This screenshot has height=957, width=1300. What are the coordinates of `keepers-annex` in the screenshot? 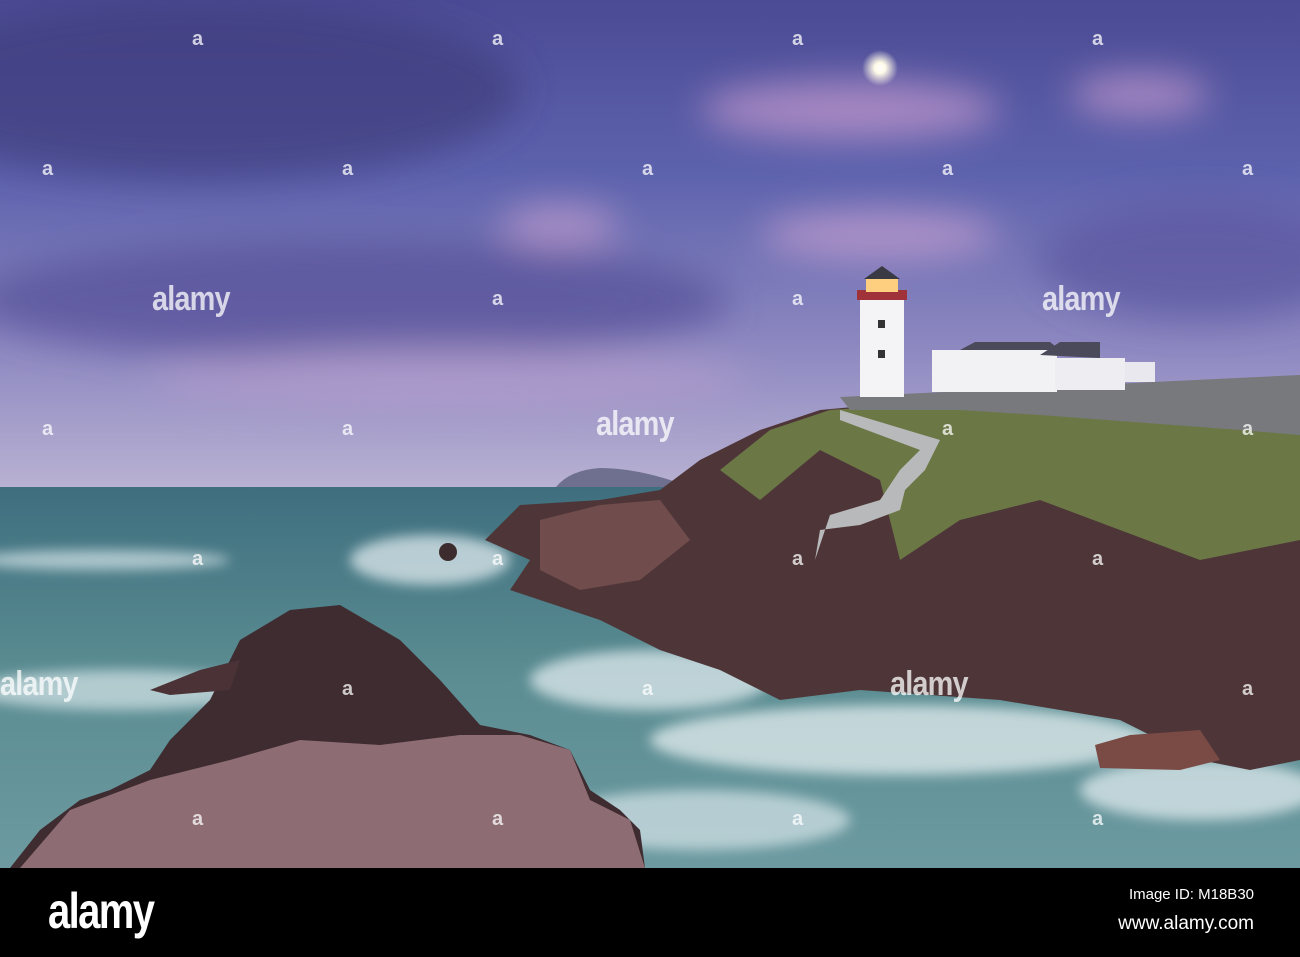 It's located at (1090, 374).